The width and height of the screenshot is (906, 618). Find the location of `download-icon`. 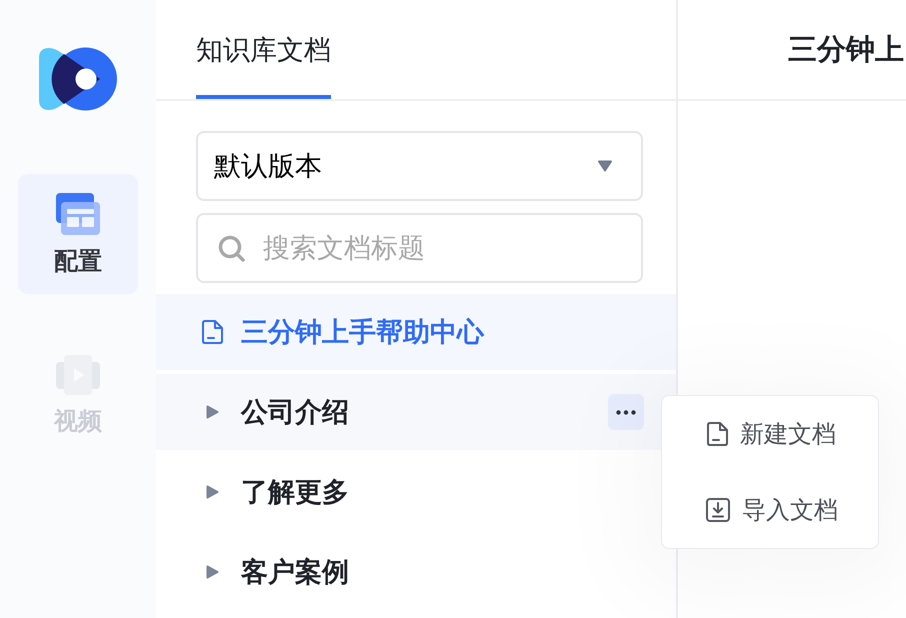

download-icon is located at coordinates (718, 510).